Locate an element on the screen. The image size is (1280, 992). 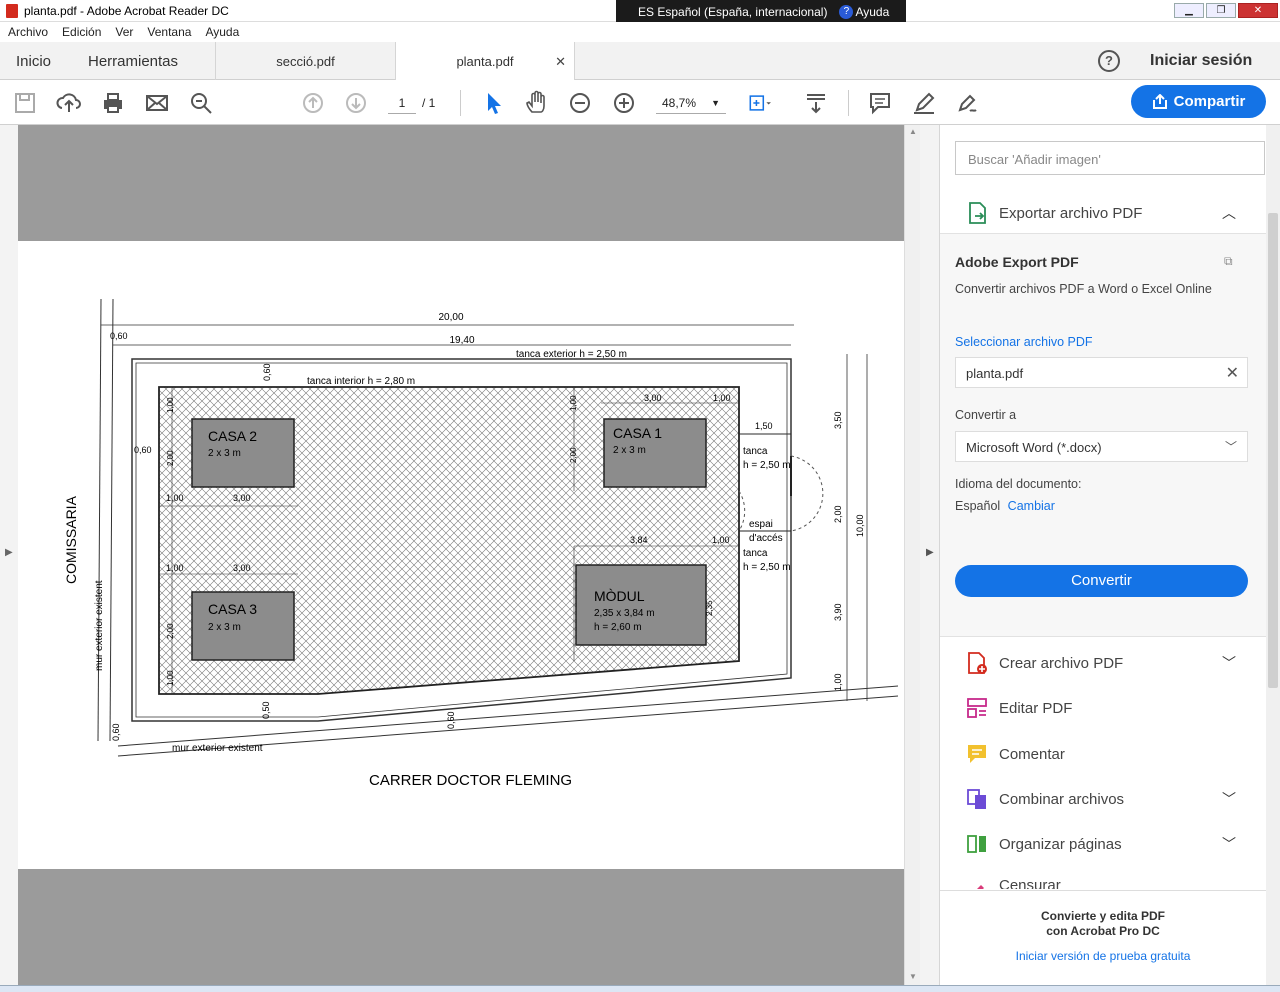
select-file-link: Seleccionar archivo PDF is located at coordinates (1024, 342).